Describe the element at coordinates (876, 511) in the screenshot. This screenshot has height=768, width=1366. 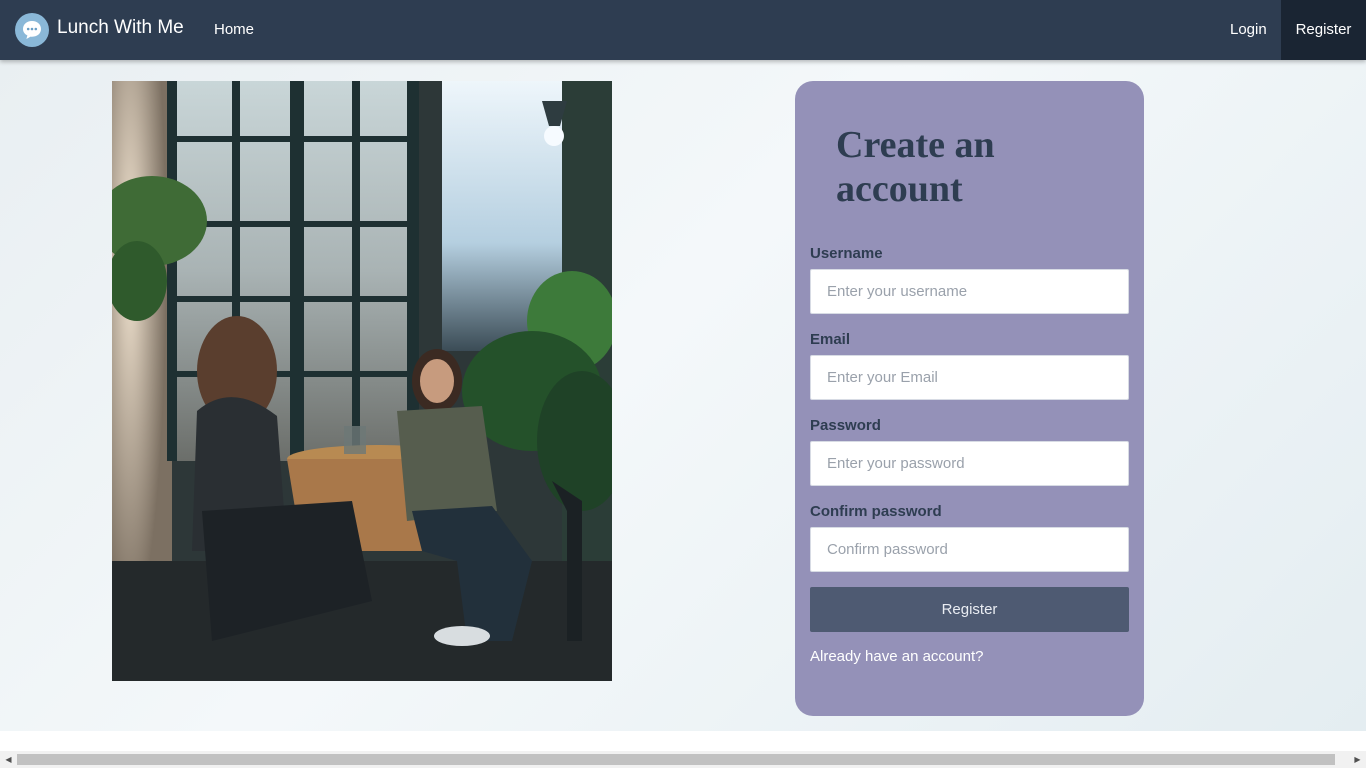
I see `confirm-password-label: Confirm password` at that location.